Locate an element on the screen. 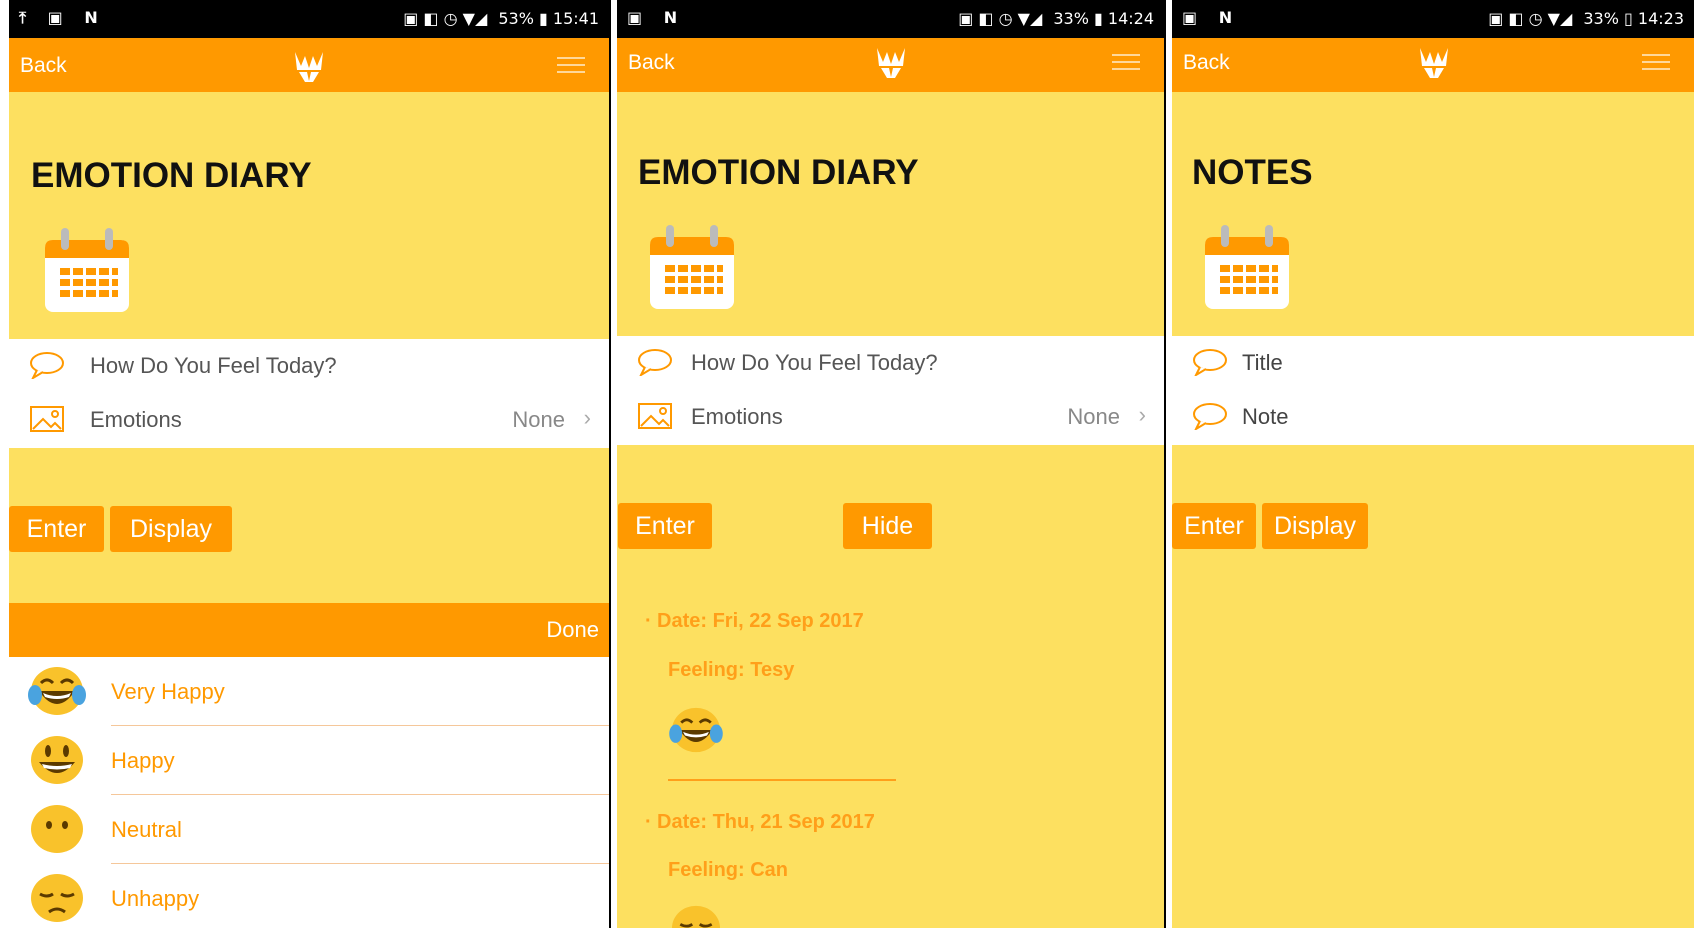 The width and height of the screenshot is (1694, 928). hide-button: Hide is located at coordinates (887, 526).